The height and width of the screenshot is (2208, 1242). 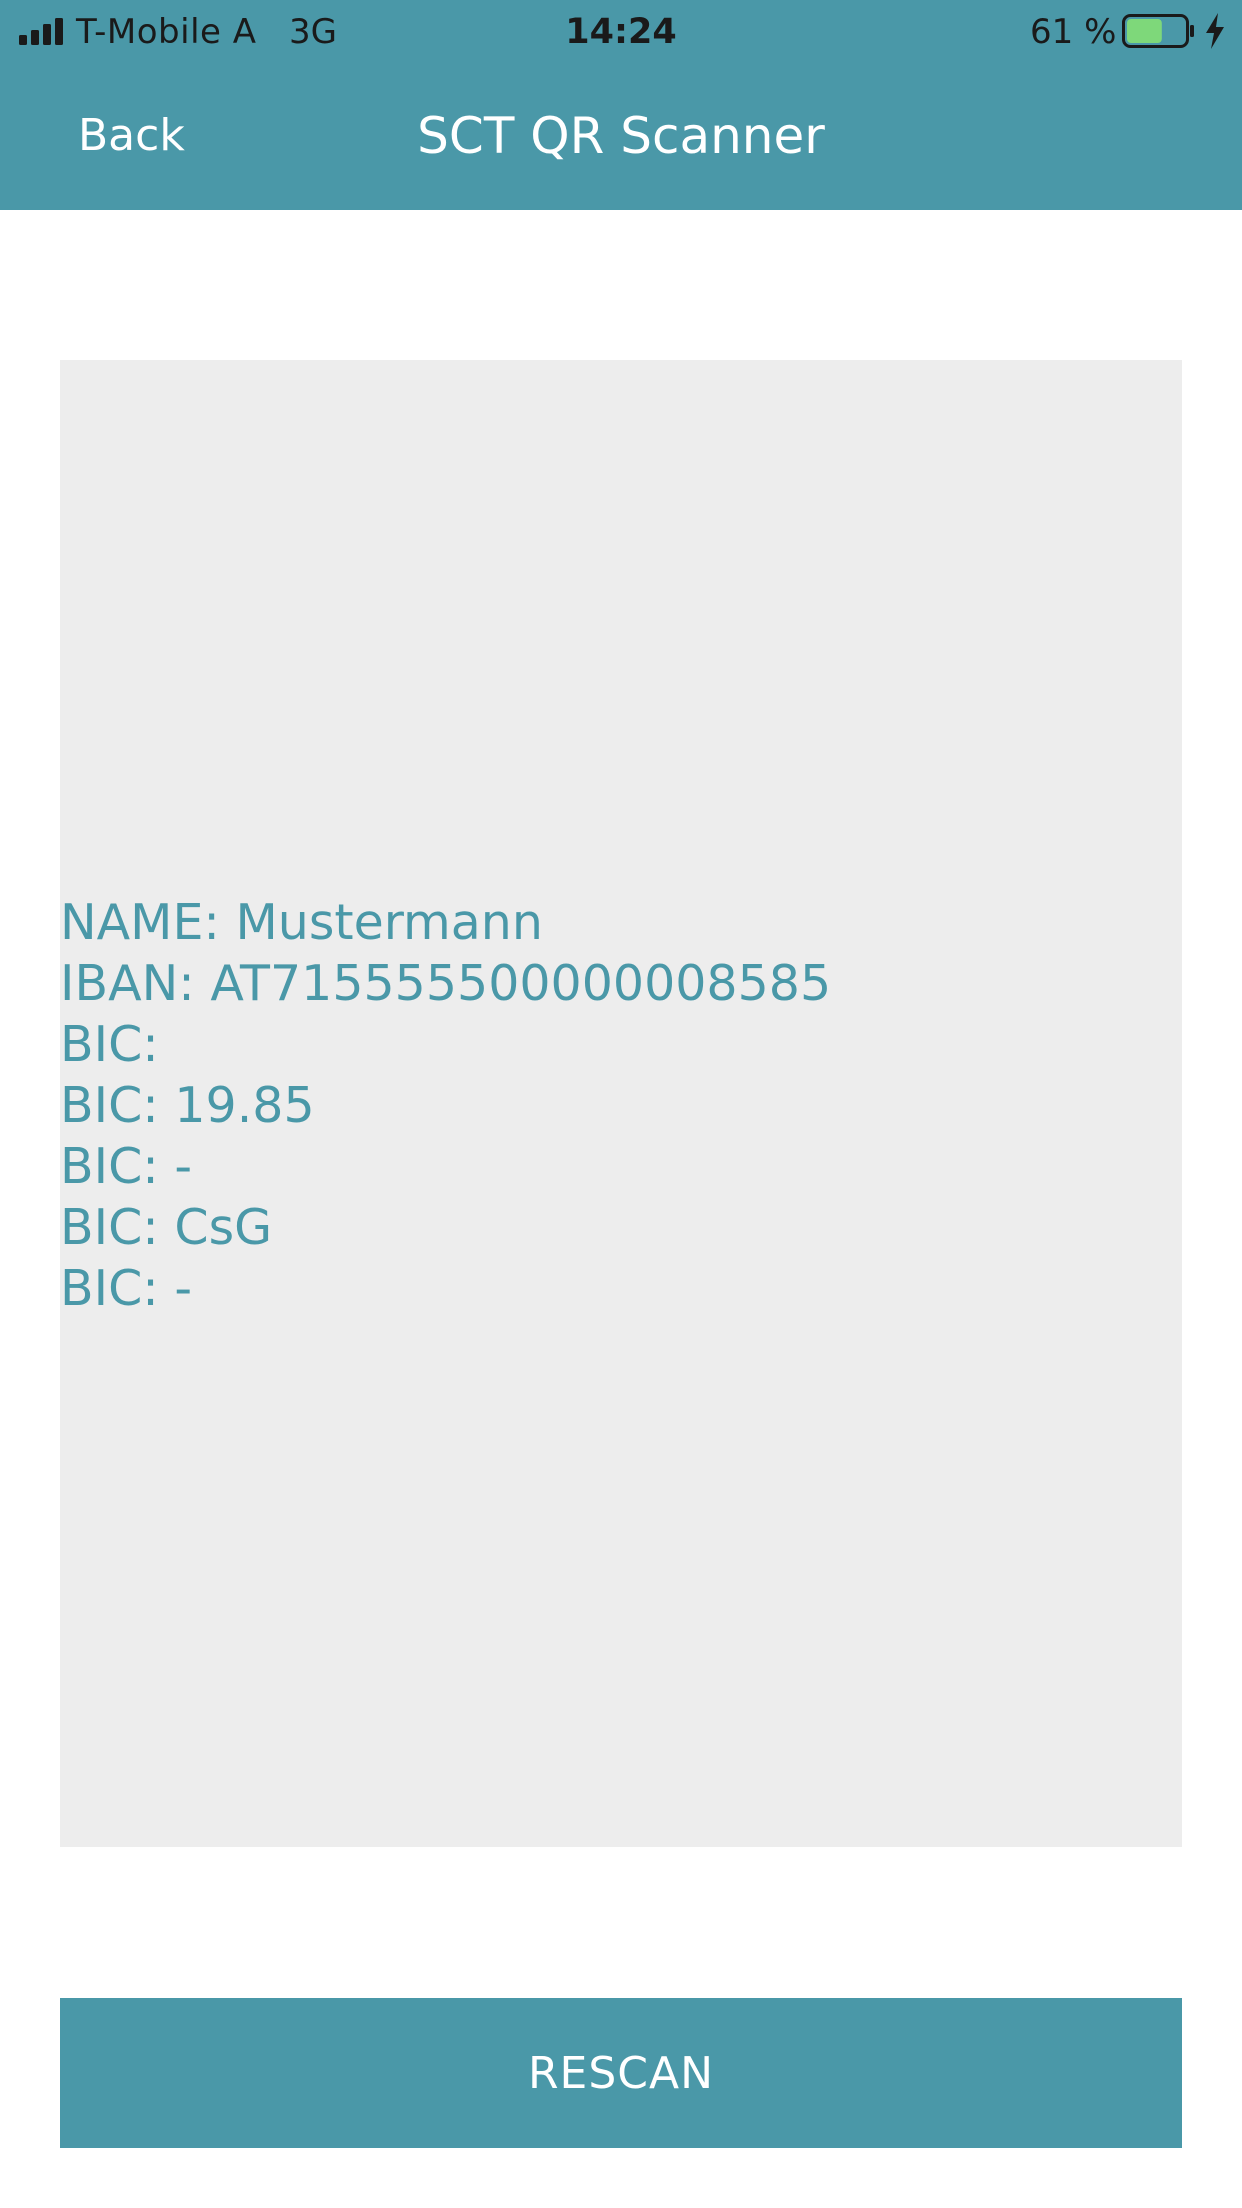 What do you see at coordinates (126, 1288) in the screenshot?
I see `result-line-field-7: BIC: -` at bounding box center [126, 1288].